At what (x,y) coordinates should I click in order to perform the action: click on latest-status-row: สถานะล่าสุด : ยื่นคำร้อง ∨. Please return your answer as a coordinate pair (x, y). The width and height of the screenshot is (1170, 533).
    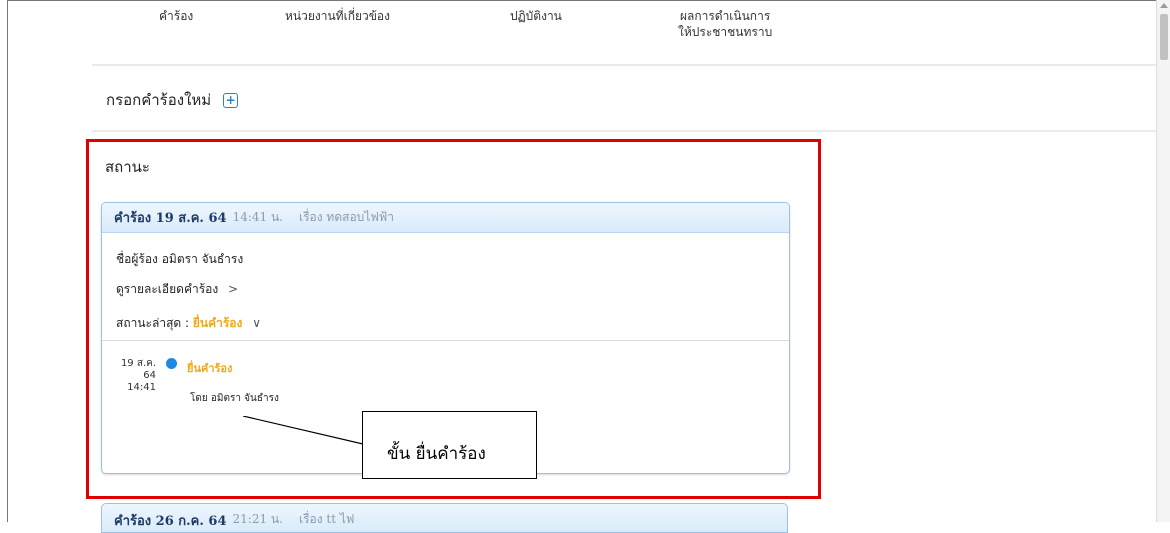
    Looking at the image, I should click on (188, 323).